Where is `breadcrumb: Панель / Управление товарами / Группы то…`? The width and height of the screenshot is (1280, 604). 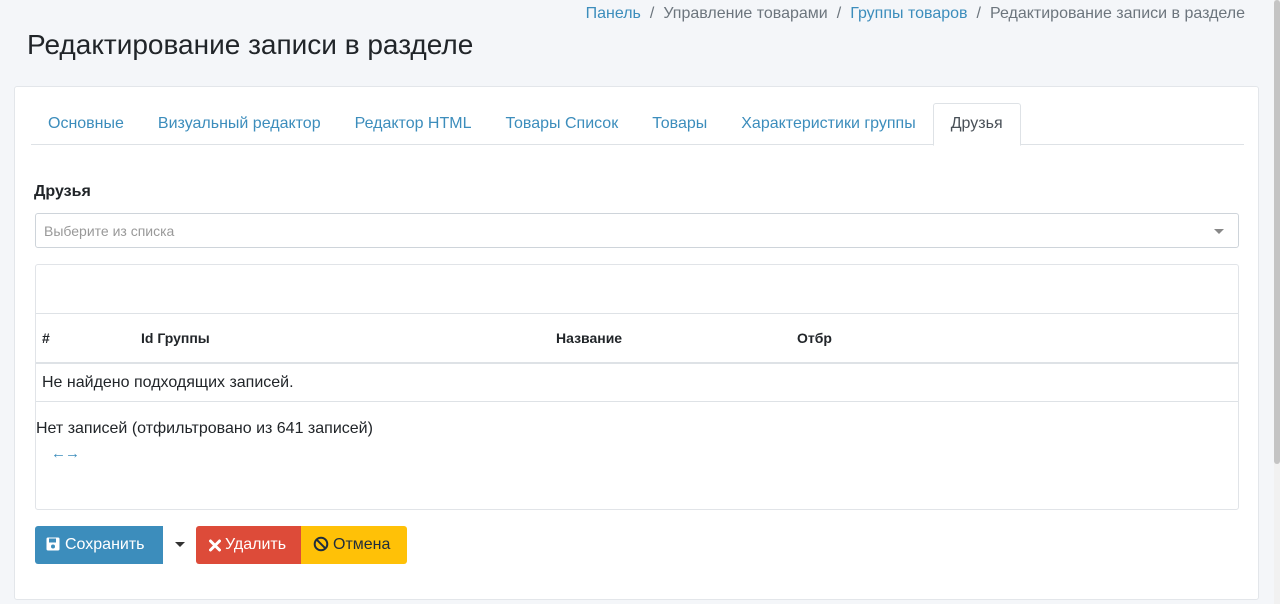
breadcrumb: Панель / Управление товарами / Группы то… is located at coordinates (915, 14).